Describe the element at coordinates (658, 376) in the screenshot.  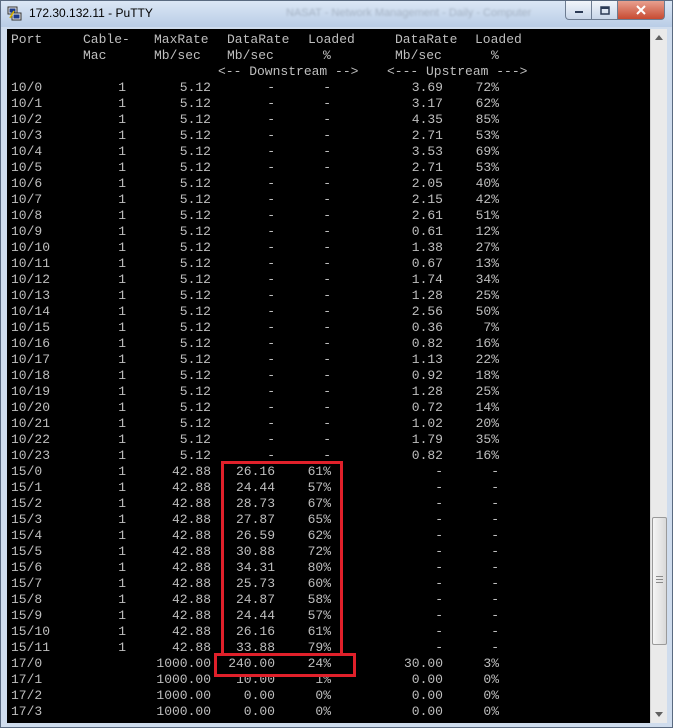
I see `vertical-scrollbar` at that location.